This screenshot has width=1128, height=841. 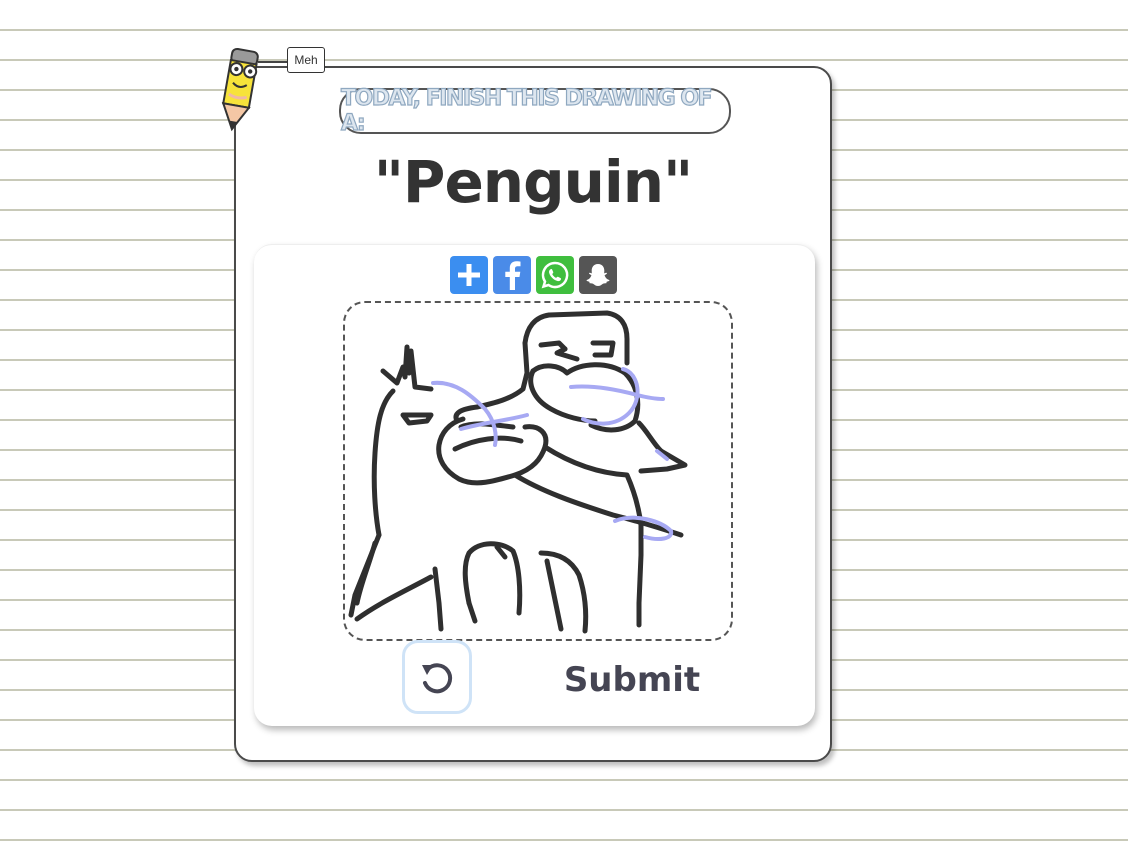 What do you see at coordinates (306, 60) in the screenshot?
I see `mood-label: Meh` at bounding box center [306, 60].